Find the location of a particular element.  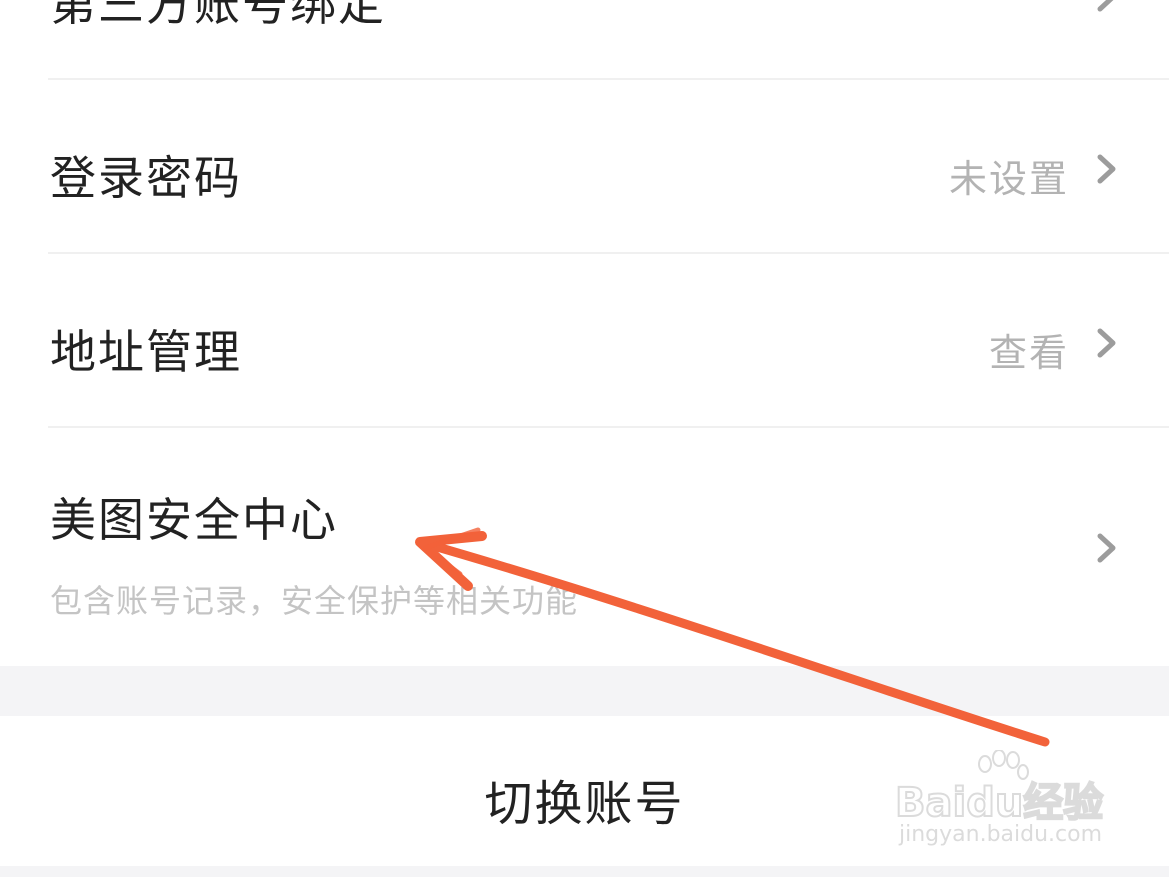

watermark-brand: Baidu经验 is located at coordinates (999, 803).